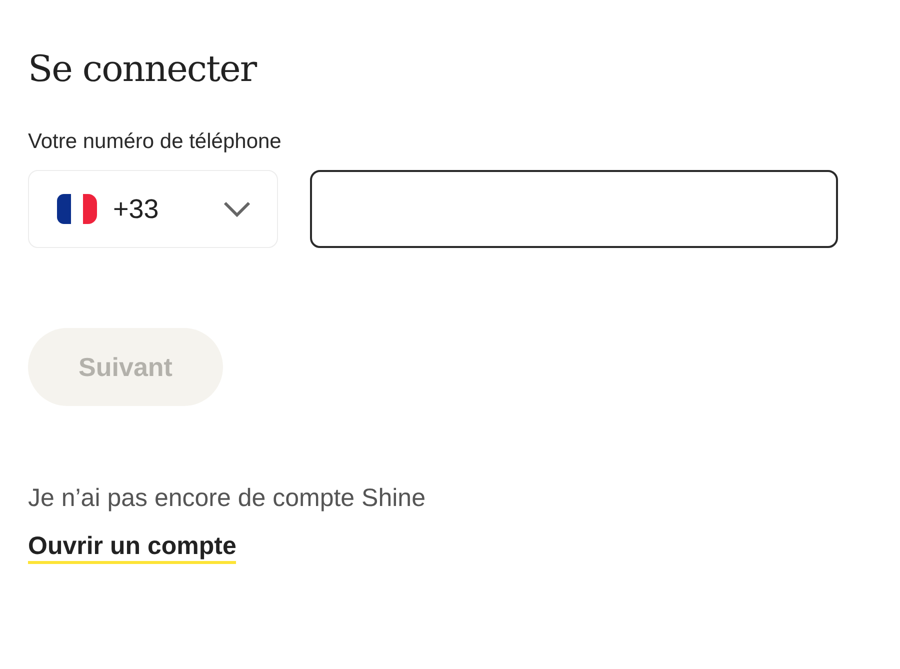 The image size is (900, 669). Describe the element at coordinates (132, 547) in the screenshot. I see `open-account-link: Ouvrir un compte` at that location.